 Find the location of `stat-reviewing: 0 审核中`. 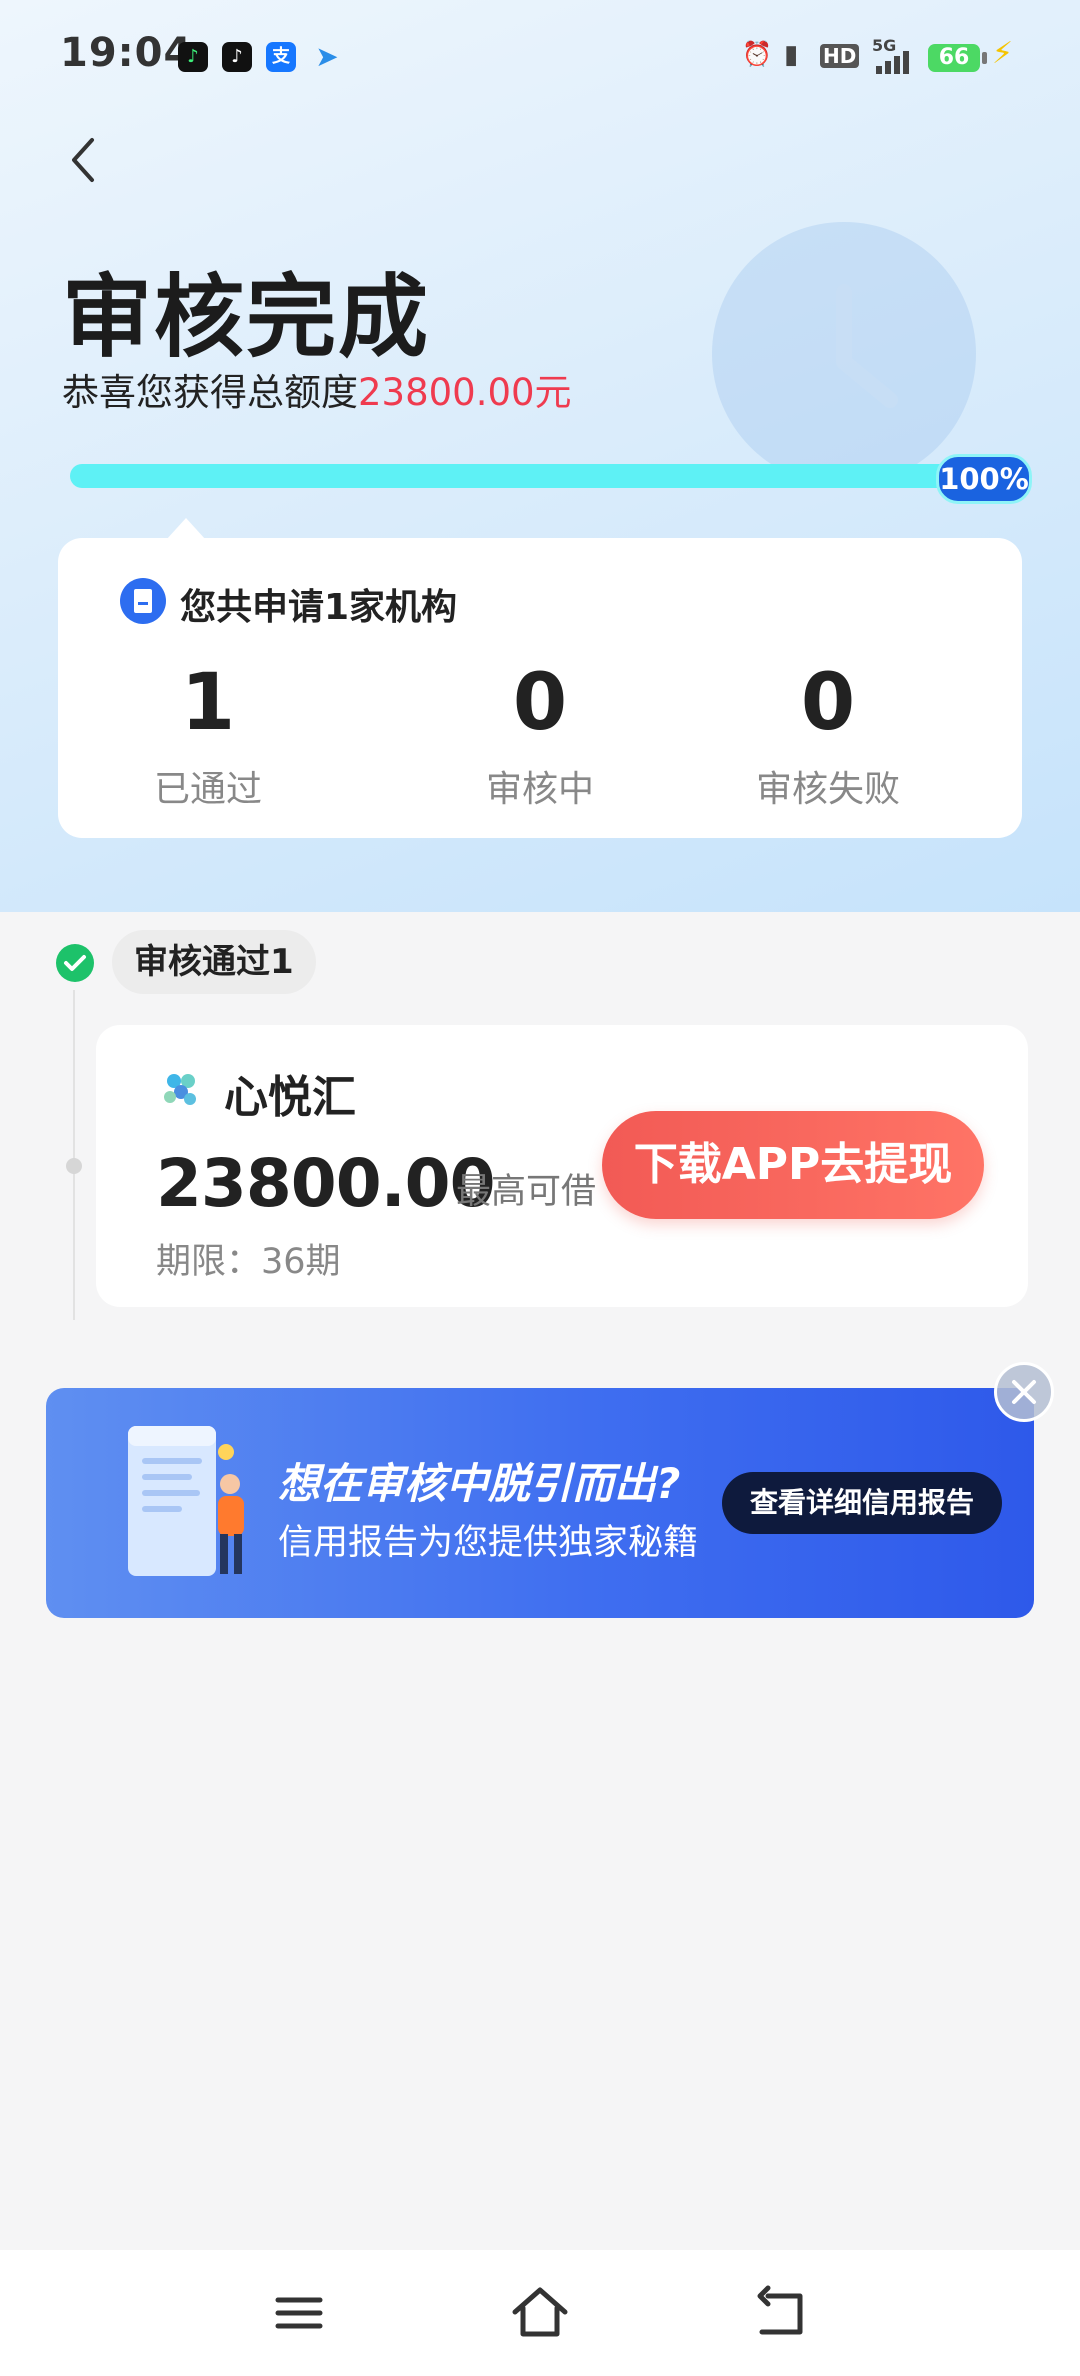

stat-reviewing: 0 审核中 is located at coordinates (540, 735).